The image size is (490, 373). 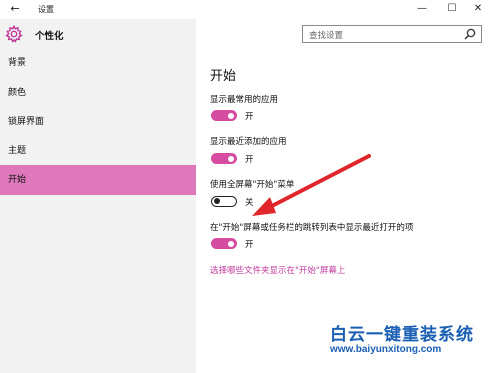 I want to click on setting-label-jump-lists: 在"开始"屏幕或任务栏的跳转列表中显示最近打开的项, so click(x=312, y=228).